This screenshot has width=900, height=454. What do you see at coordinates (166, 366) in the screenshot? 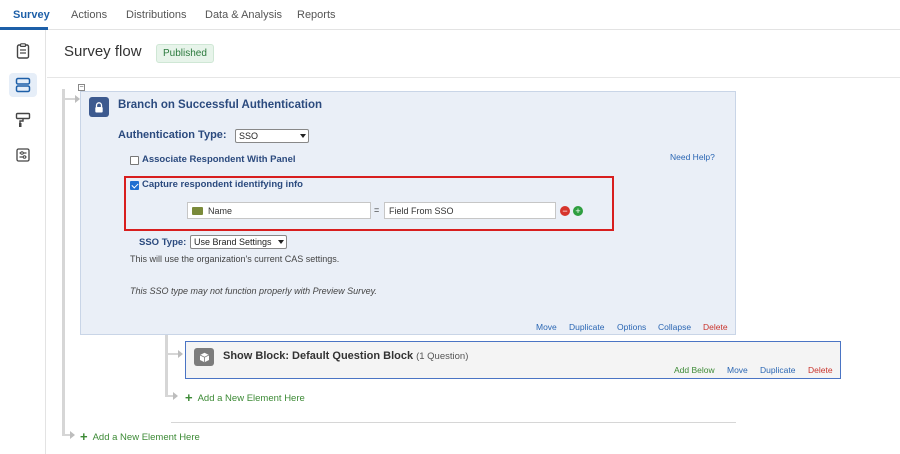
I see `flow-connector-inner` at bounding box center [166, 366].